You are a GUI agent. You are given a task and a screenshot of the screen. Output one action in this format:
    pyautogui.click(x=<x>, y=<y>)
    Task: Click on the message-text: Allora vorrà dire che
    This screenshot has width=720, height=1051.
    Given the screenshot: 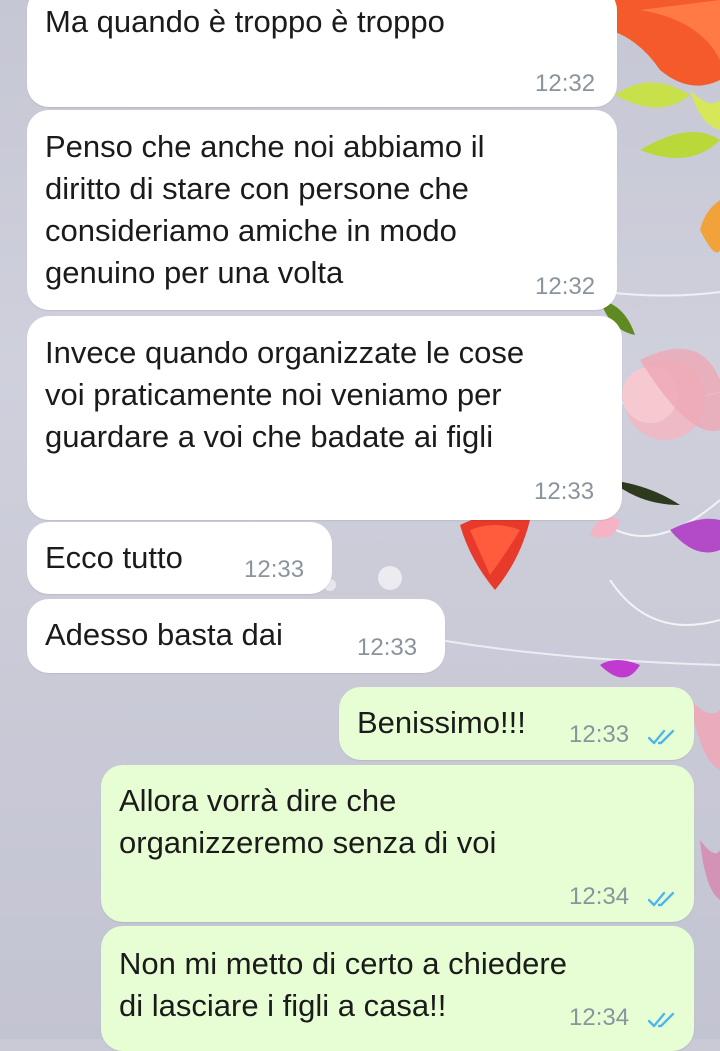 What is the action you would take?
    pyautogui.click(x=258, y=800)
    